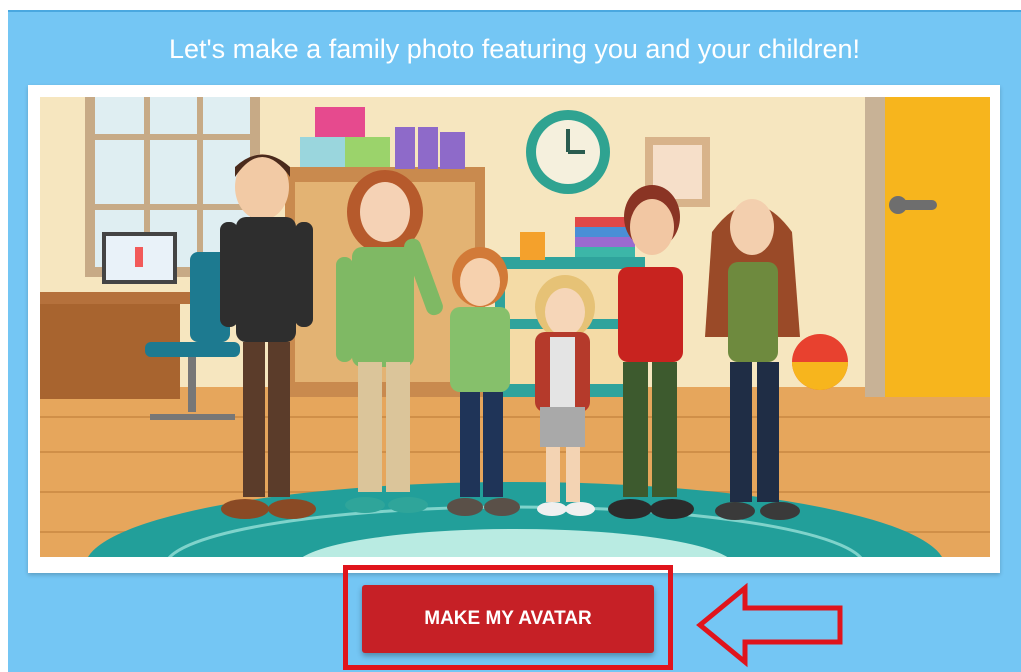 This screenshot has height=672, width=1021. What do you see at coordinates (508, 619) in the screenshot?
I see `make-my-avatar-button: MAKE MY AVATAR` at bounding box center [508, 619].